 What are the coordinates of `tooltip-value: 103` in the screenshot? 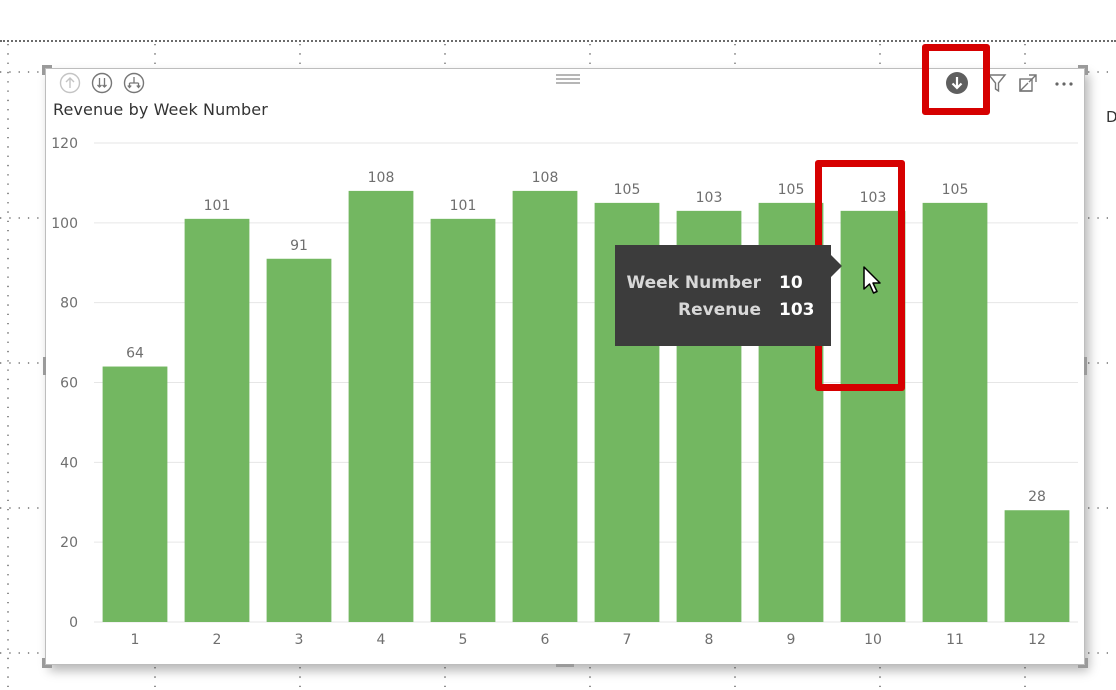 It's located at (797, 310).